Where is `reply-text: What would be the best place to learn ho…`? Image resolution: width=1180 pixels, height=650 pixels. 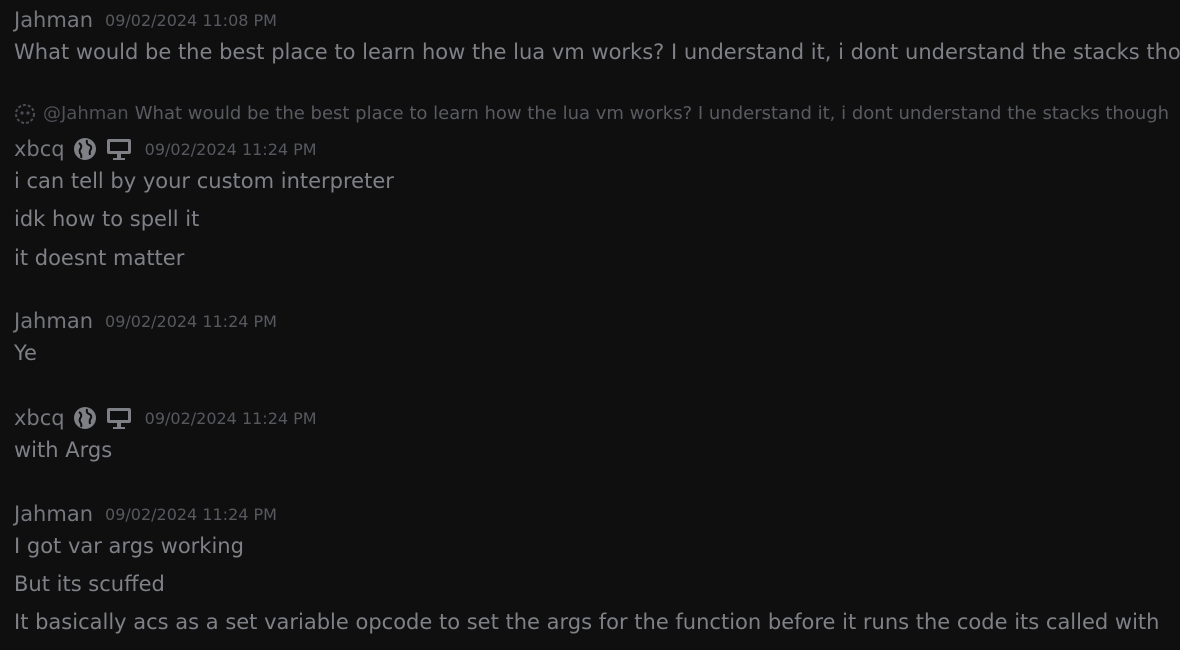 reply-text: What would be the best place to learn ho… is located at coordinates (652, 114).